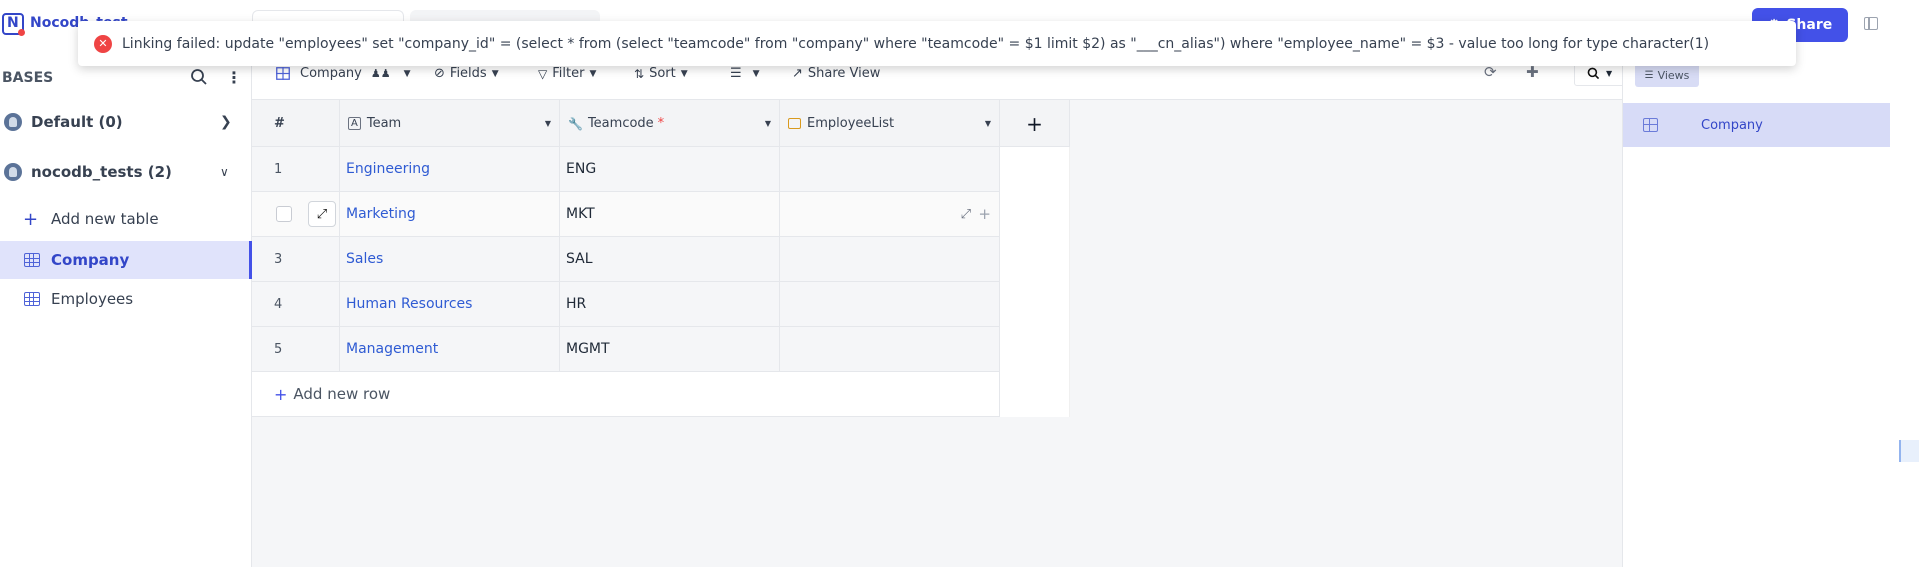  I want to click on filter-label: Filter, so click(568, 73).